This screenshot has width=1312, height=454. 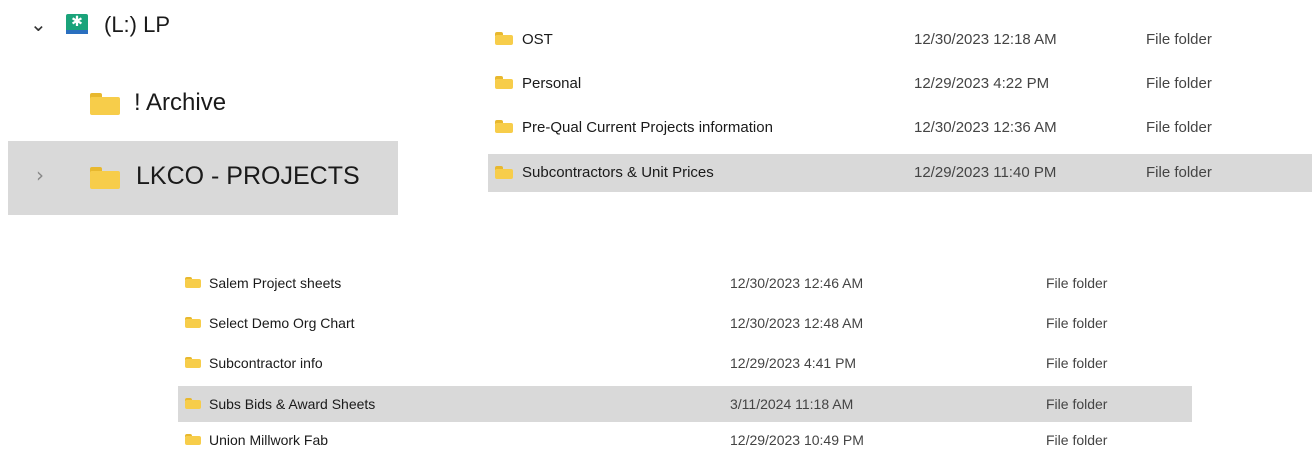 I want to click on file-date-modified: 12/30/2023 12:36 AM, so click(x=985, y=127).